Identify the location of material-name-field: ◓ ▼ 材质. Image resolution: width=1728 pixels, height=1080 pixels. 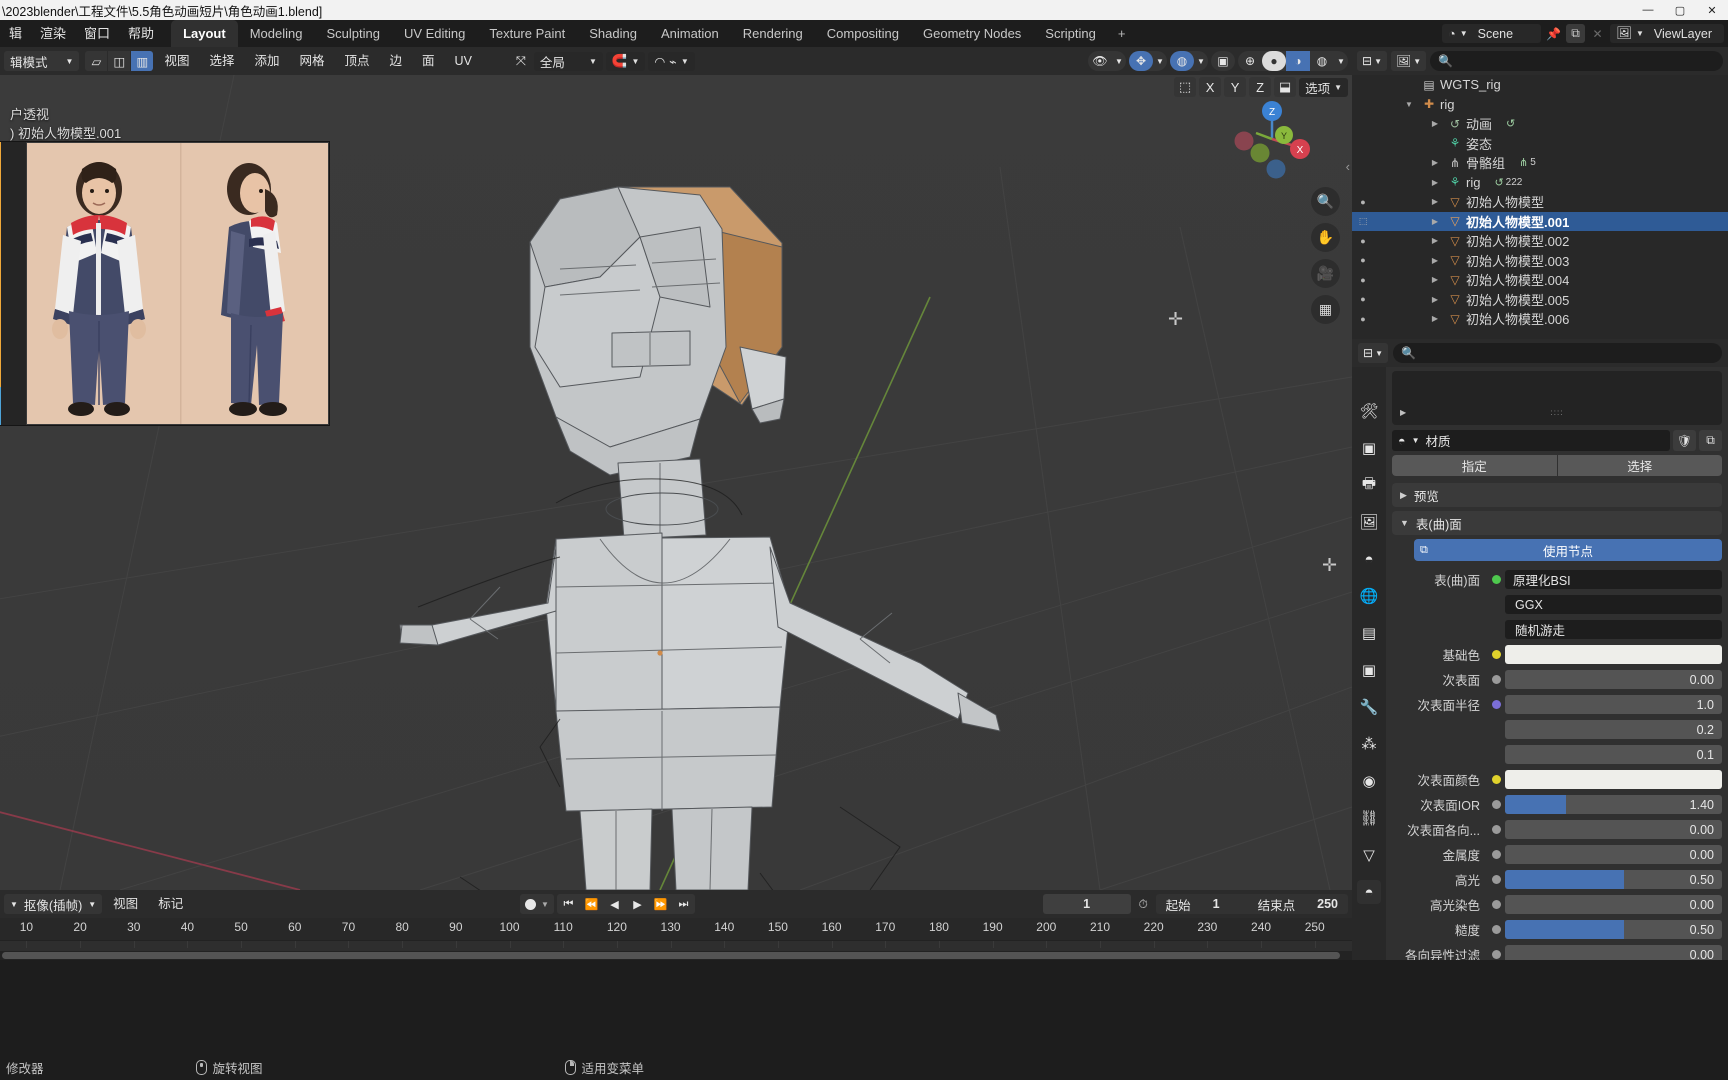
(1531, 440).